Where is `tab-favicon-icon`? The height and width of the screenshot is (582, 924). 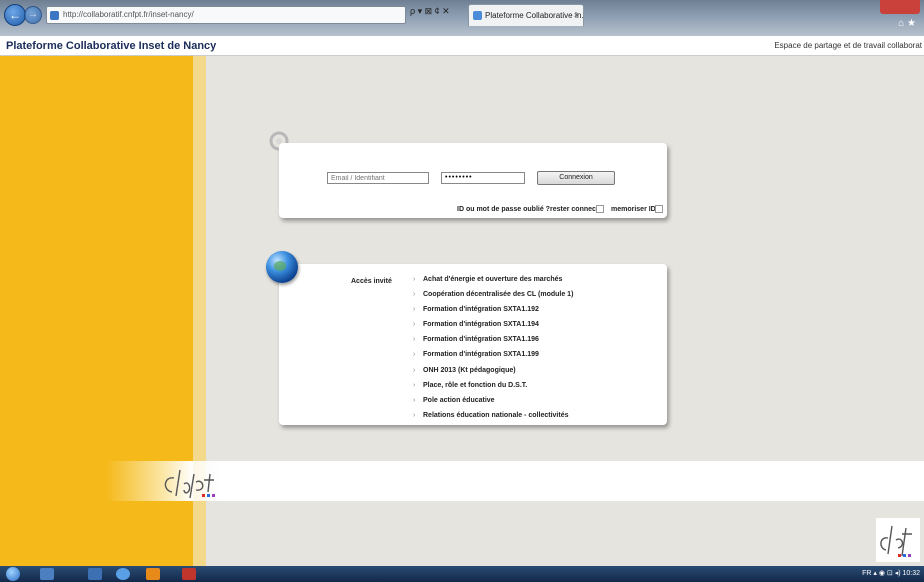
tab-favicon-icon is located at coordinates (477, 15).